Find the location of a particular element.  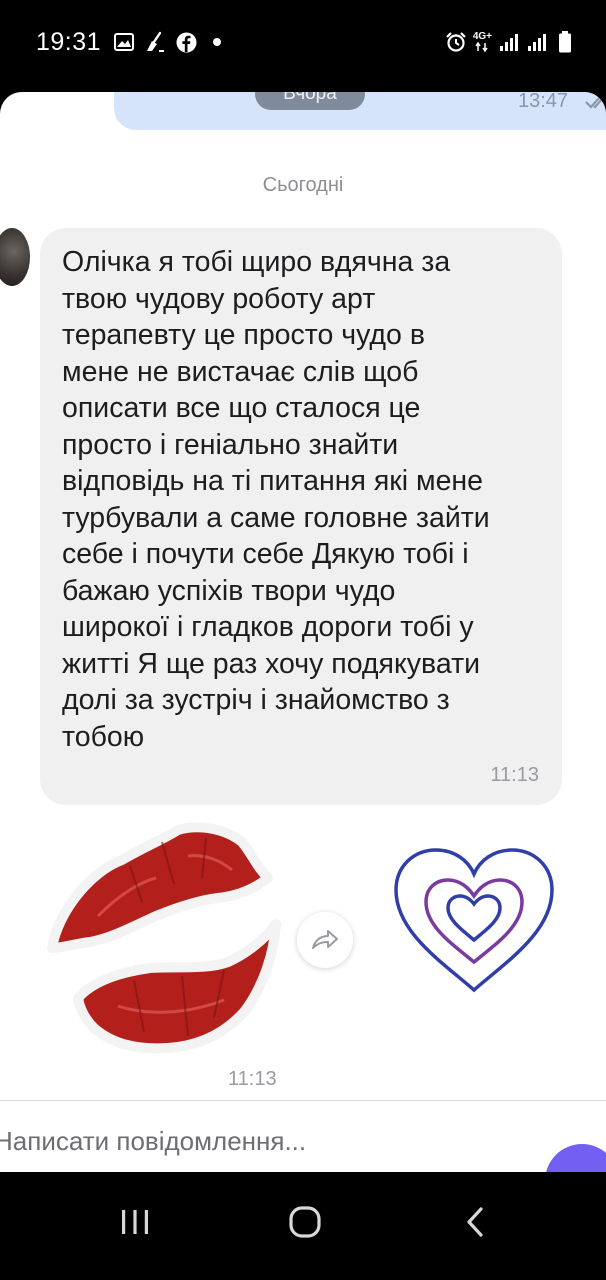

message-time: 11:13 is located at coordinates (514, 775).